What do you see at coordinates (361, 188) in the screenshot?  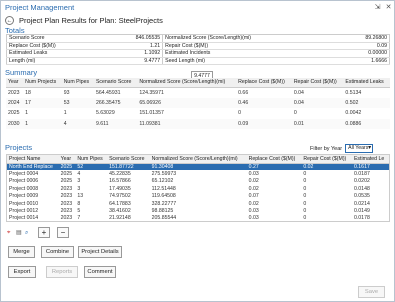 I see `project-cell: 0.0148` at bounding box center [361, 188].